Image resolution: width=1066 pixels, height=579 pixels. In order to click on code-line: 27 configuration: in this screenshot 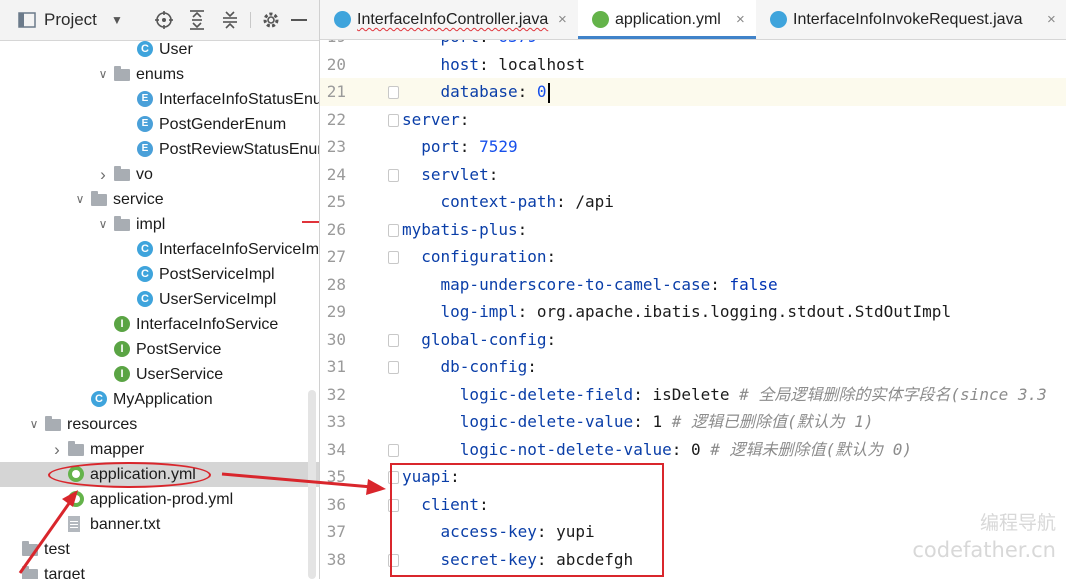, I will do `click(693, 257)`.